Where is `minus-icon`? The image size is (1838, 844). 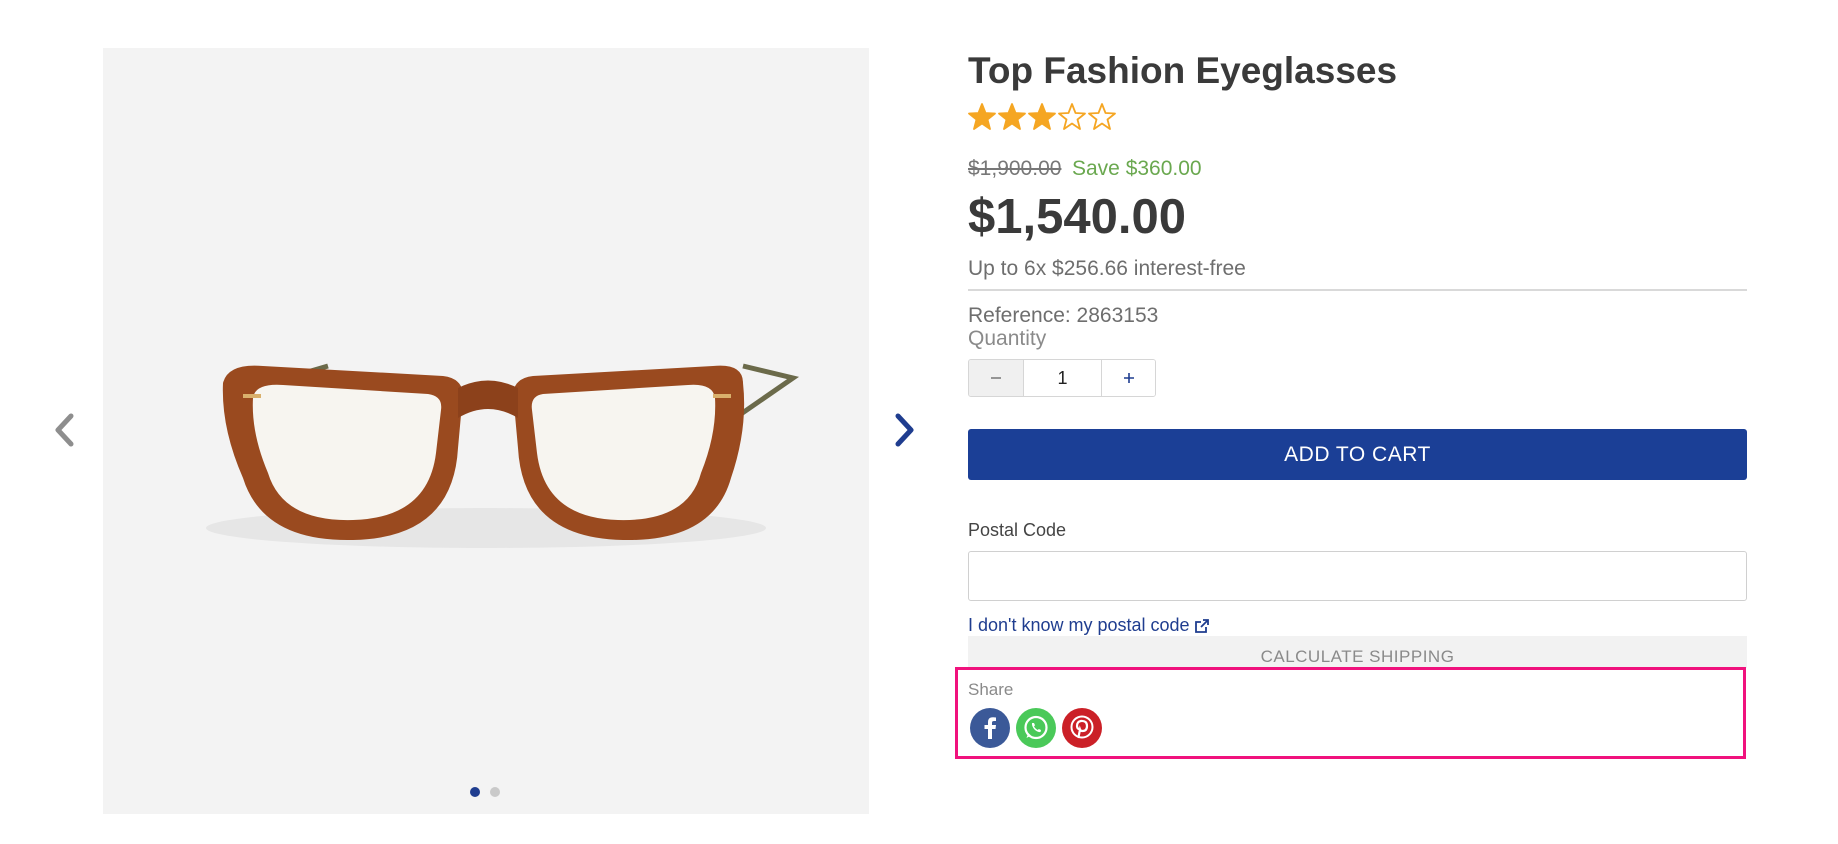 minus-icon is located at coordinates (996, 378).